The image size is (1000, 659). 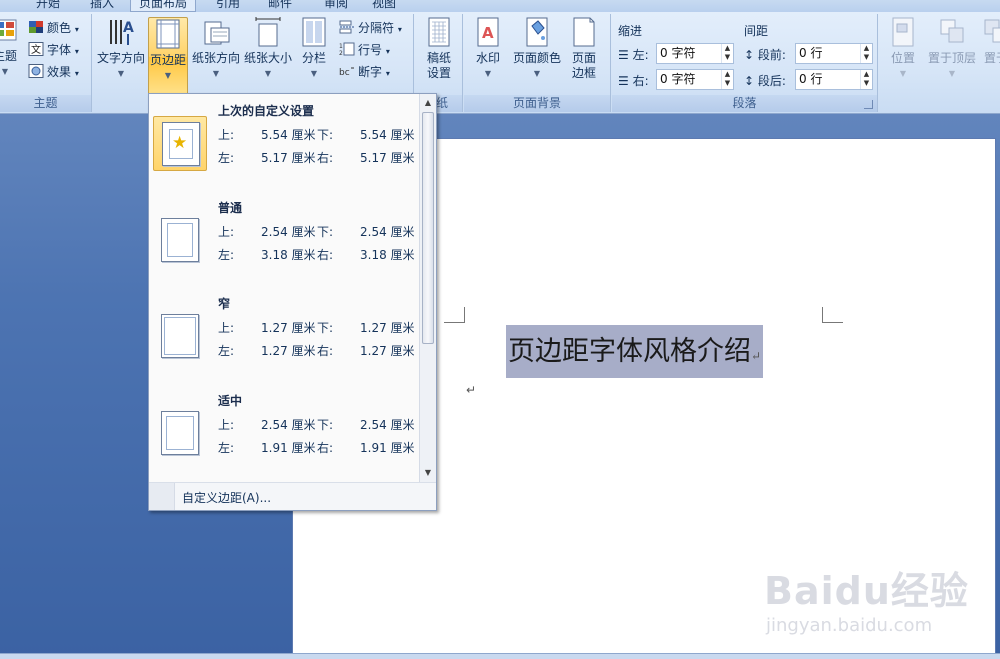 I want to click on svg-text: bc, so click(x=344, y=73).